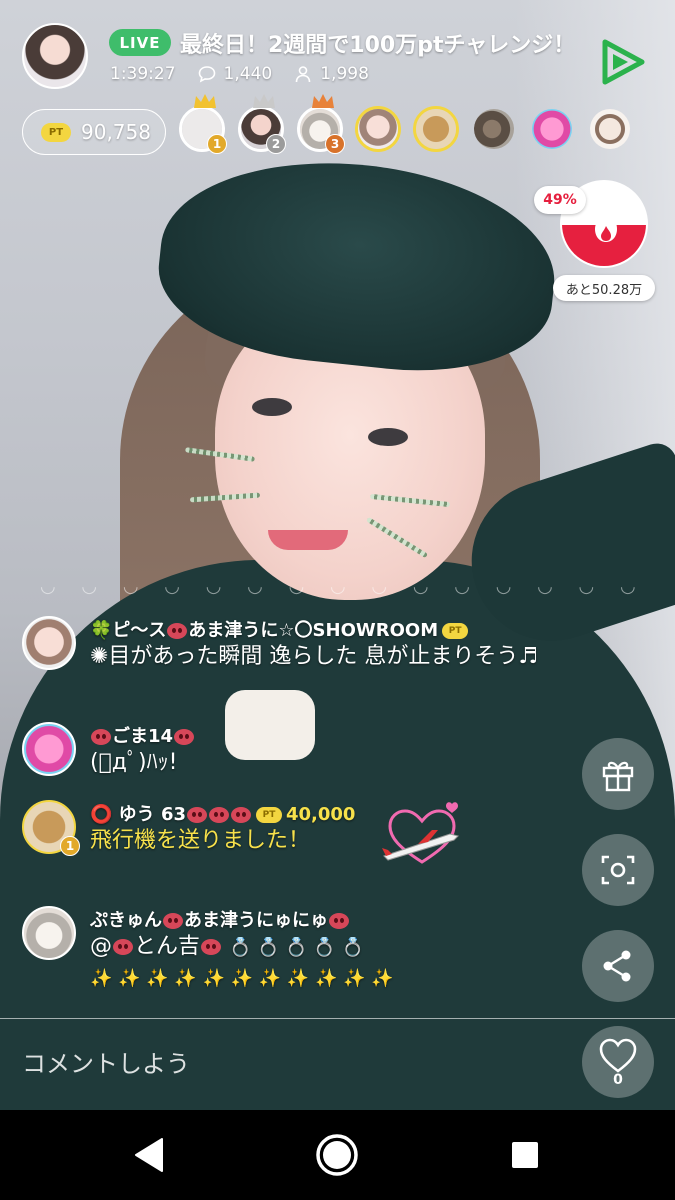  I want to click on video-mouth, so click(308, 540).